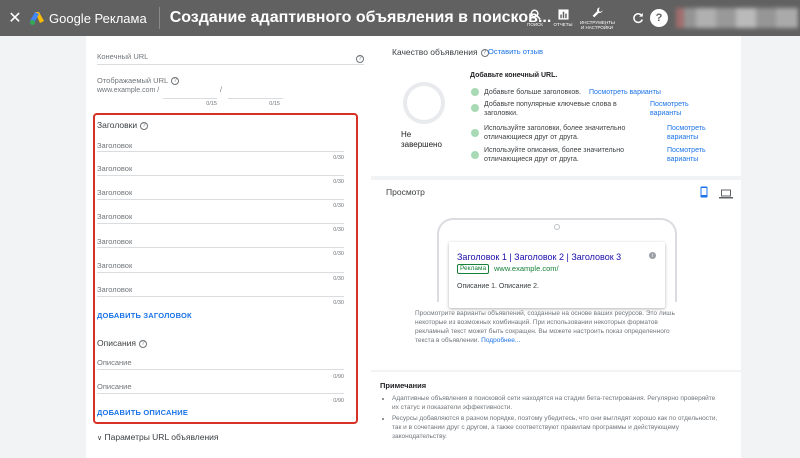  I want to click on account-avatar, so click(737, 18).